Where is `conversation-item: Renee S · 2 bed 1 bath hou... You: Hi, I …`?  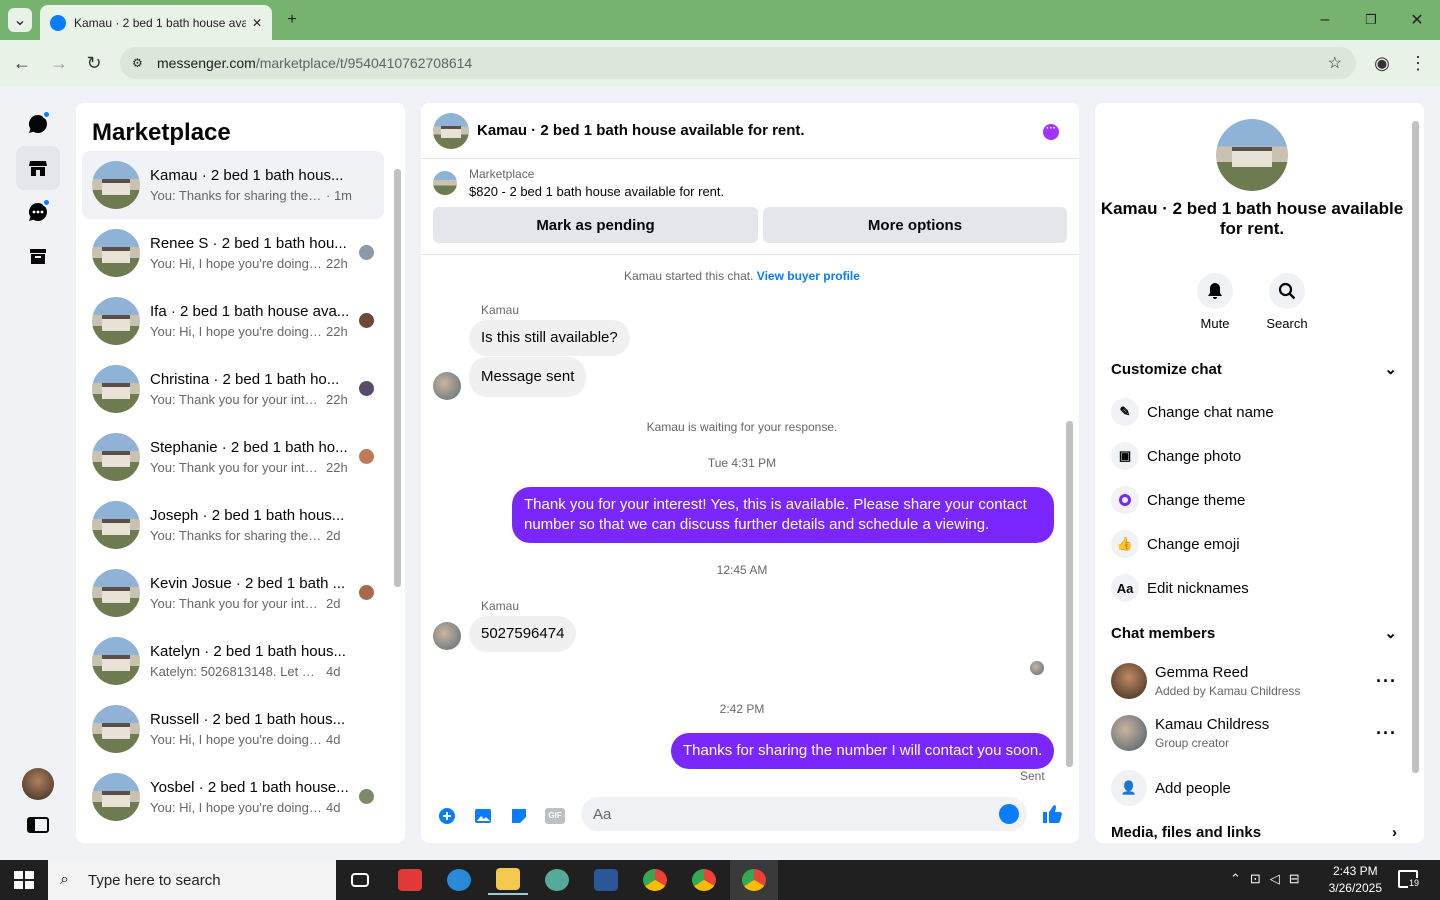 conversation-item: Renee S · 2 bed 1 bath hou... You: Hi, I … is located at coordinates (233, 253).